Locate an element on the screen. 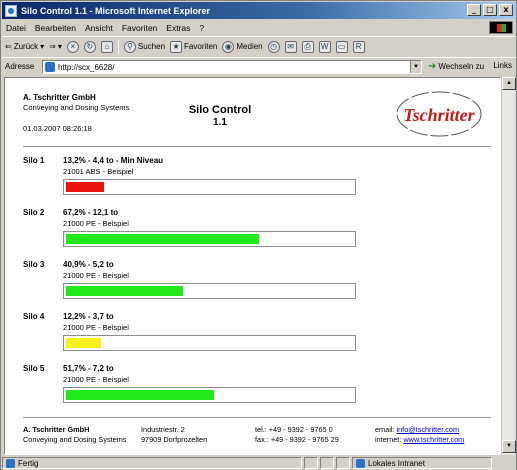  mail-icon: ✉ is located at coordinates (290, 46).